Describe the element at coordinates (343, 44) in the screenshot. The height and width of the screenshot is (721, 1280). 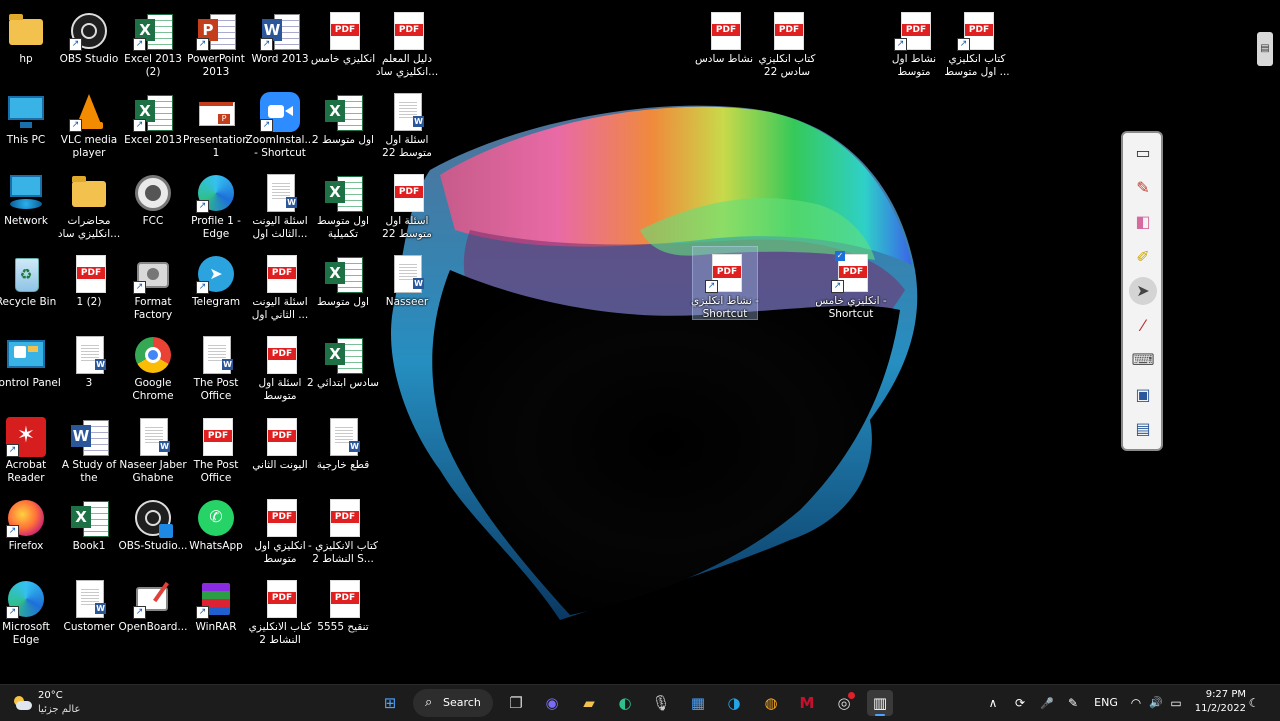
I see `desktop-icon-english-fifth: PDF انكليزي خامس` at that location.